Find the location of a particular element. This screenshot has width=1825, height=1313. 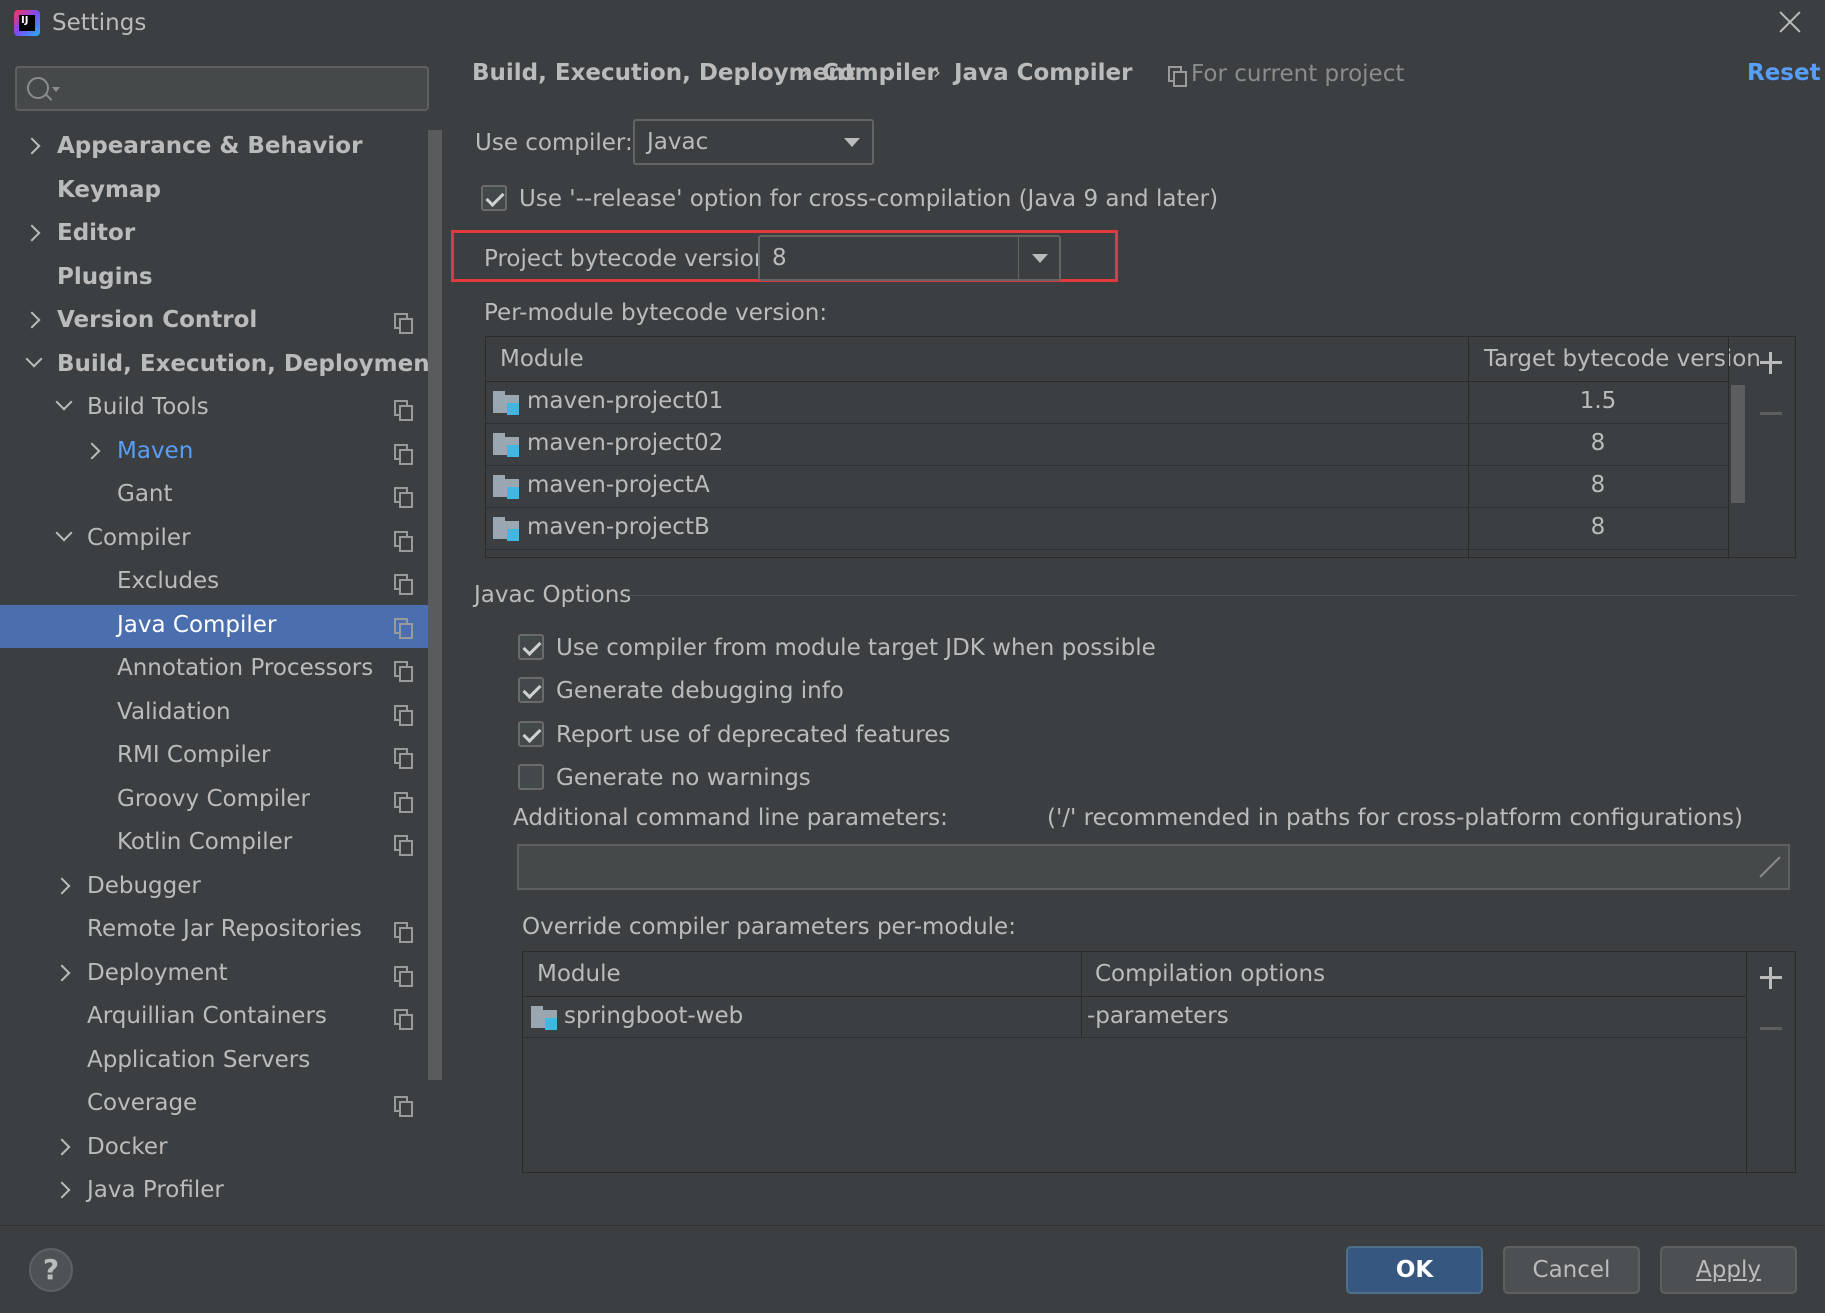

tree-item-keymap: Keymap is located at coordinates (213, 191).